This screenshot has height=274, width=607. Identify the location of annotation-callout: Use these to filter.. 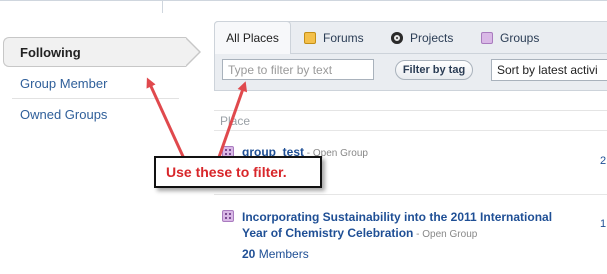
(238, 172).